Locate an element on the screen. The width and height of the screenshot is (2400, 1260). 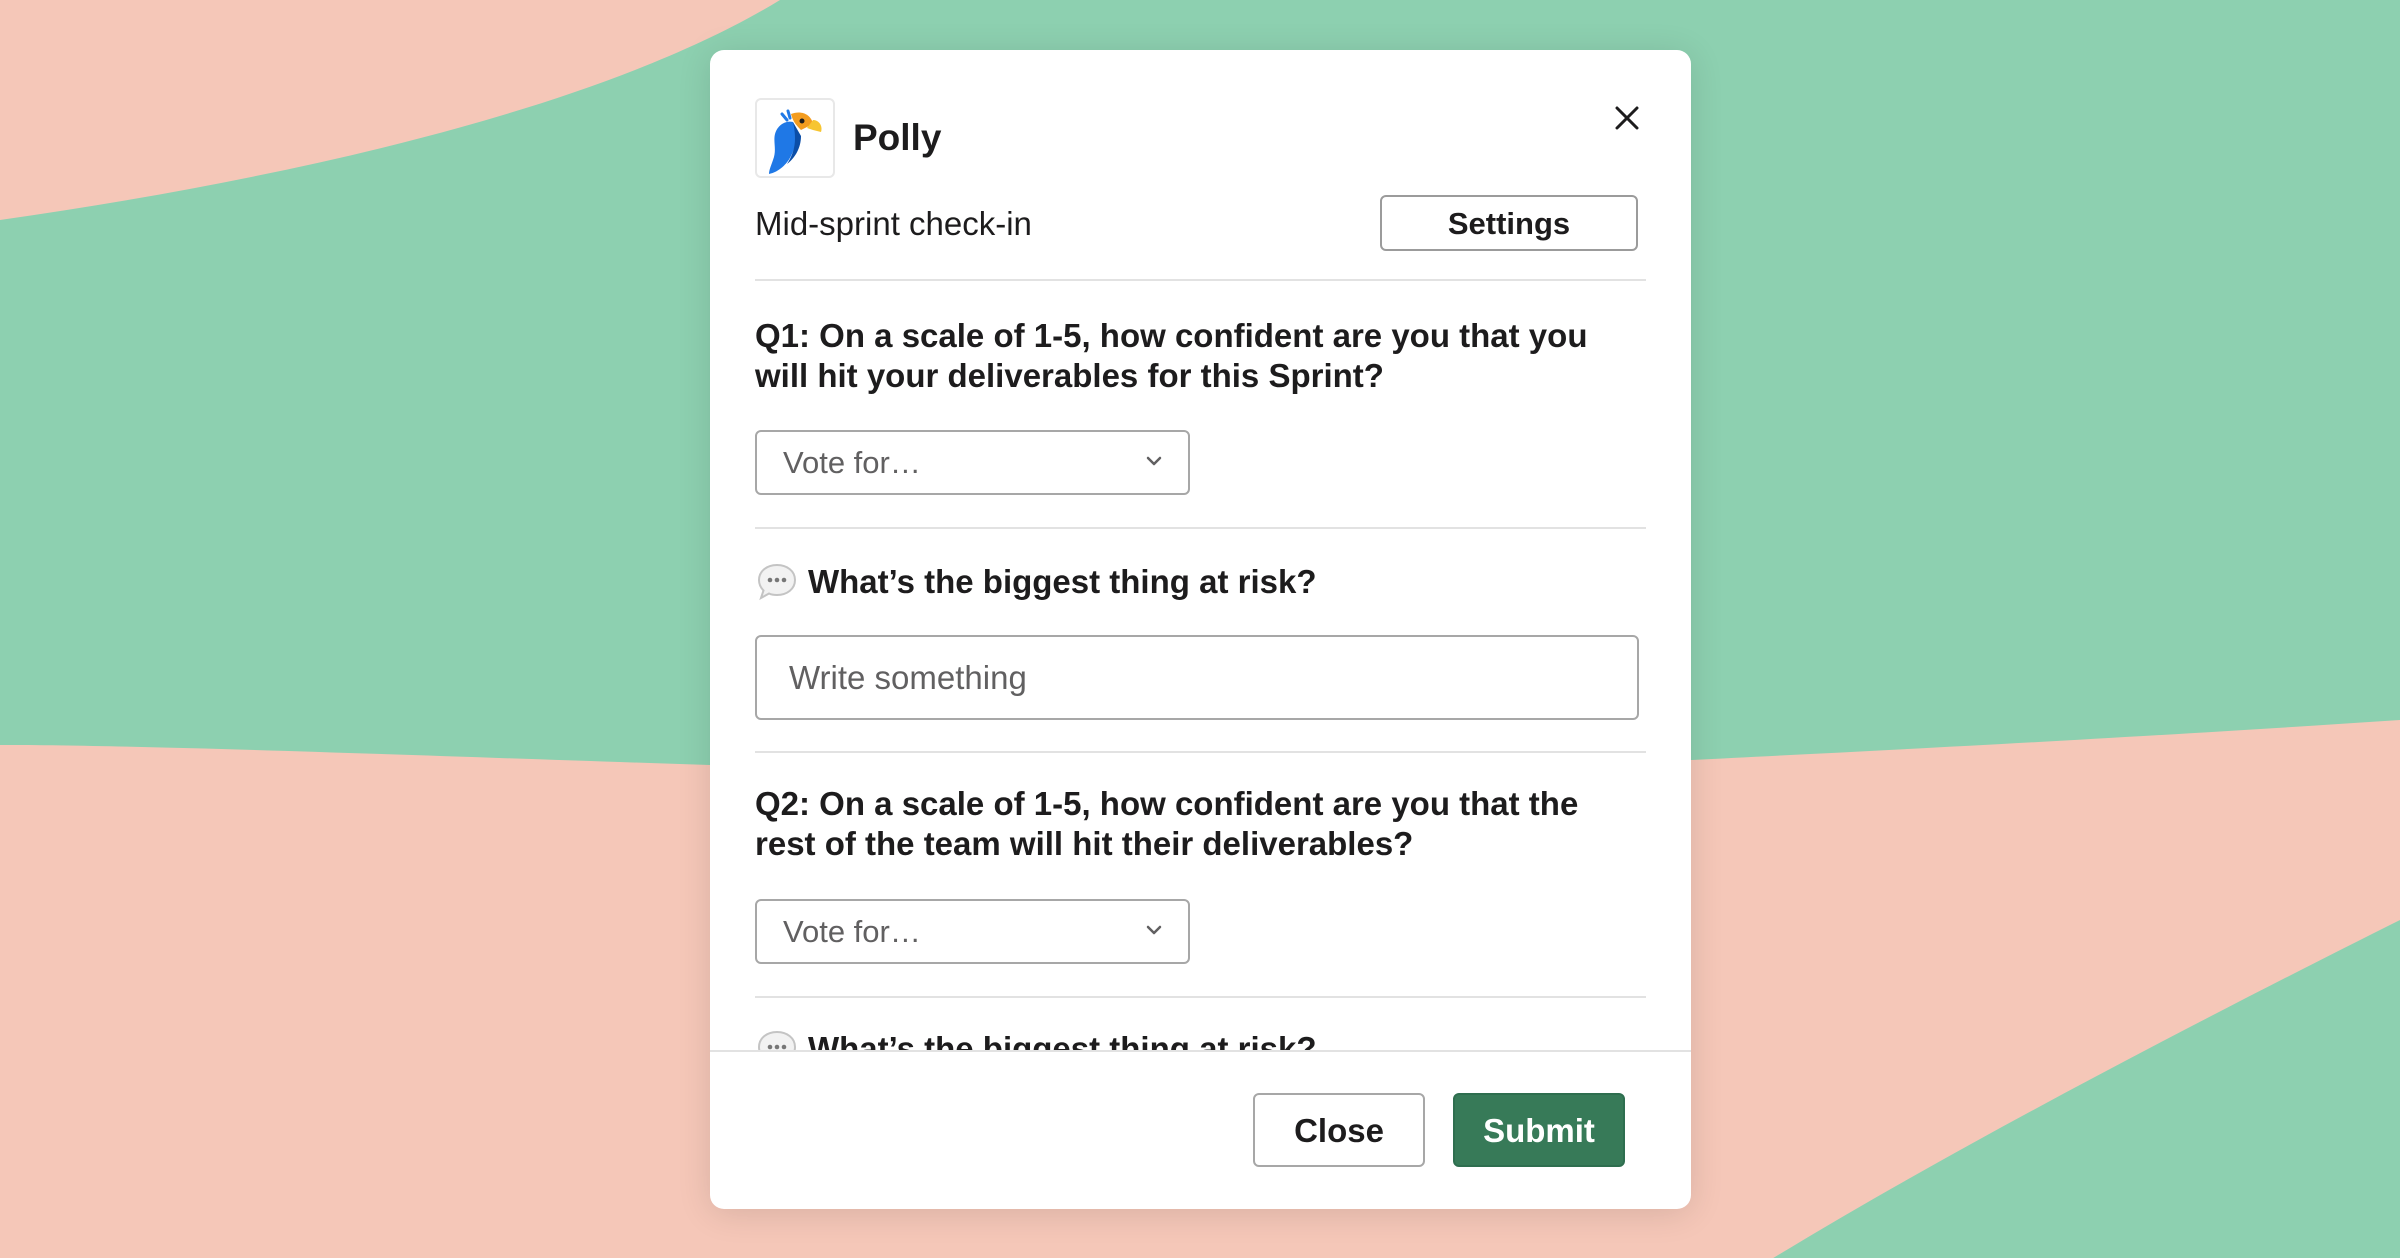
close-icon is located at coordinates (1627, 118).